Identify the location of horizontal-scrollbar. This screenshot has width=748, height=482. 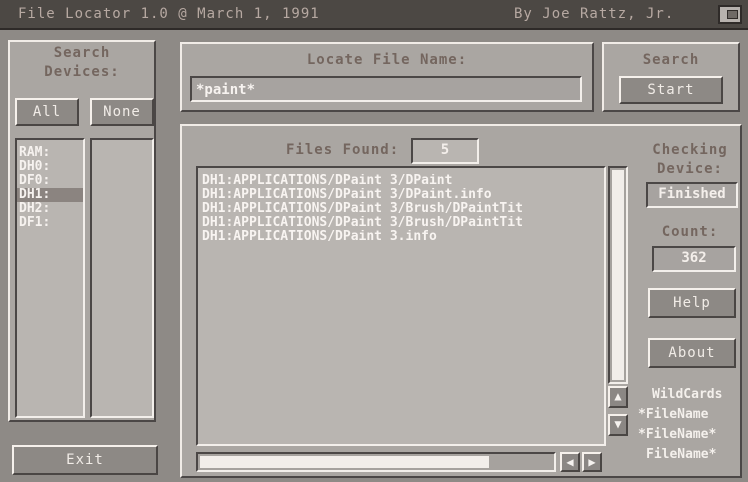
(376, 462).